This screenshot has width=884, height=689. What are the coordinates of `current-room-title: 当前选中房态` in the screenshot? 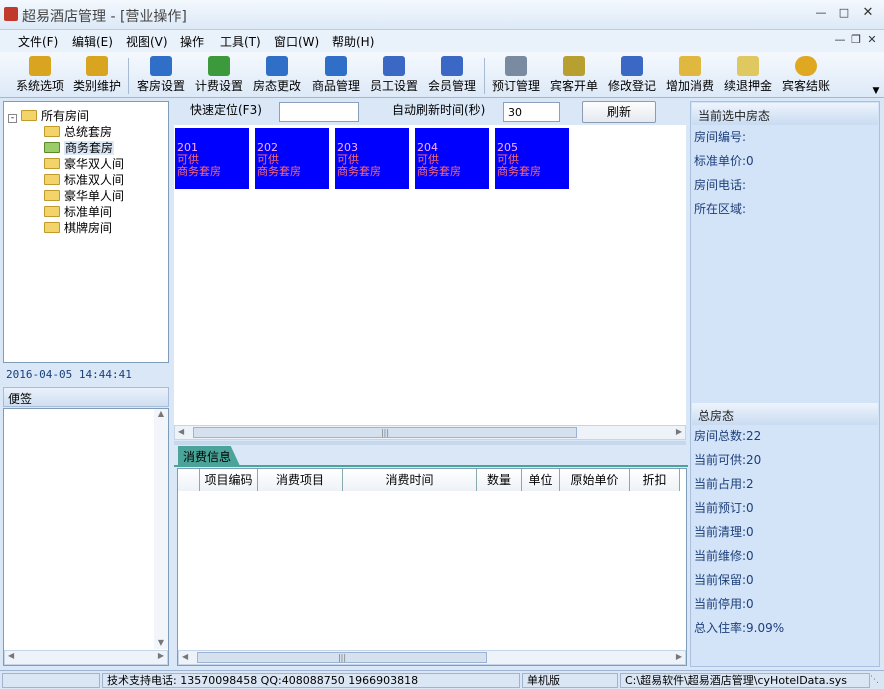 It's located at (734, 116).